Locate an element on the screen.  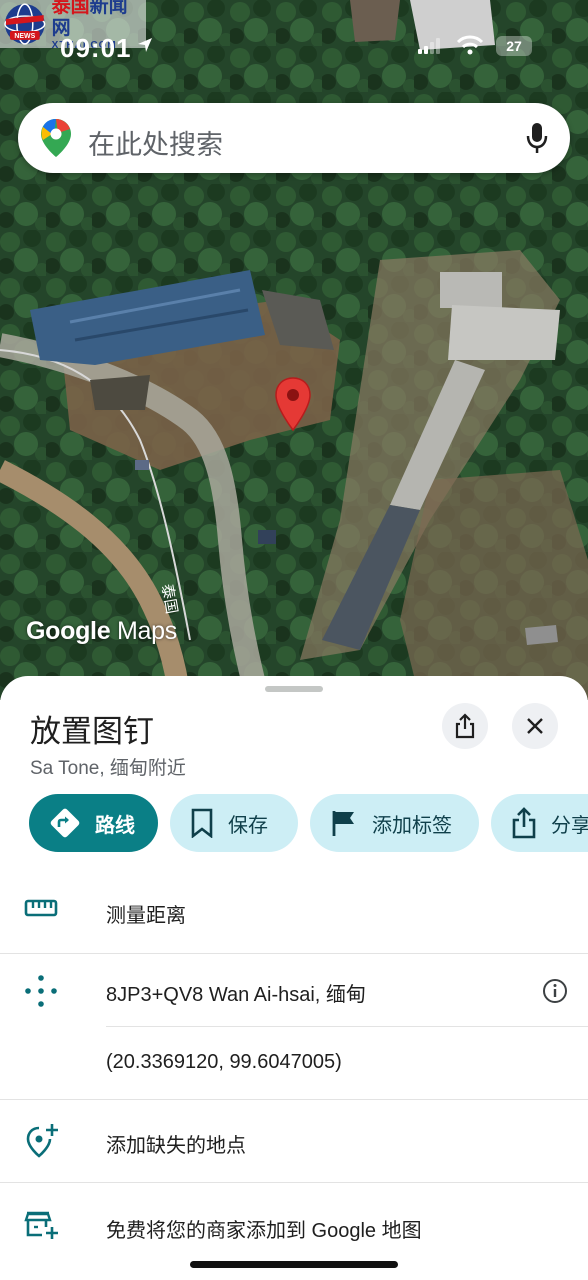
location-arrow-icon is located at coordinates (145, 45).